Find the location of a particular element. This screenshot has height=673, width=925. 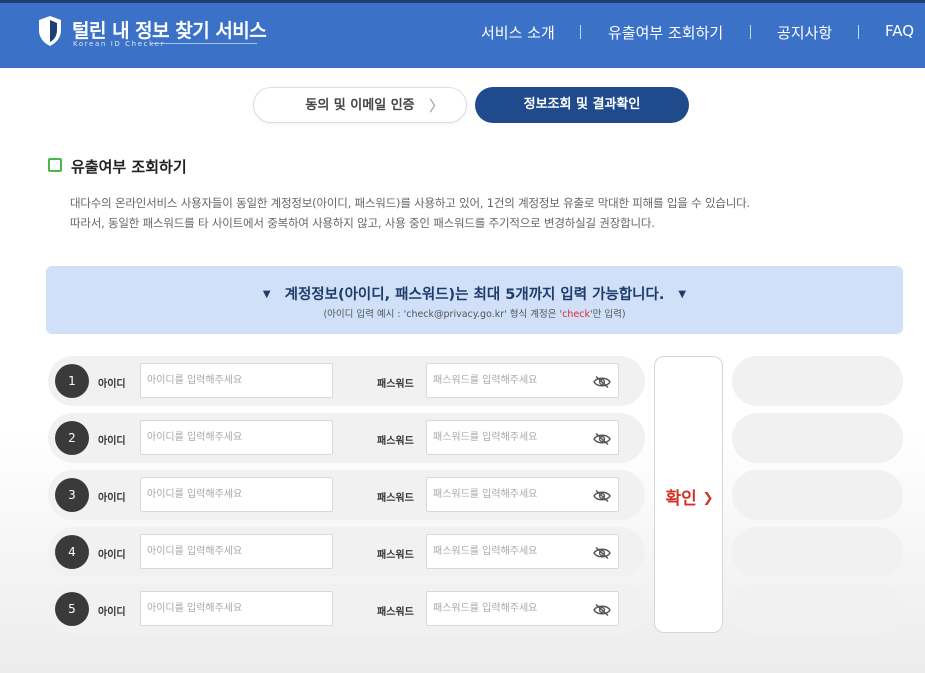

shield-icon is located at coordinates (50, 31).